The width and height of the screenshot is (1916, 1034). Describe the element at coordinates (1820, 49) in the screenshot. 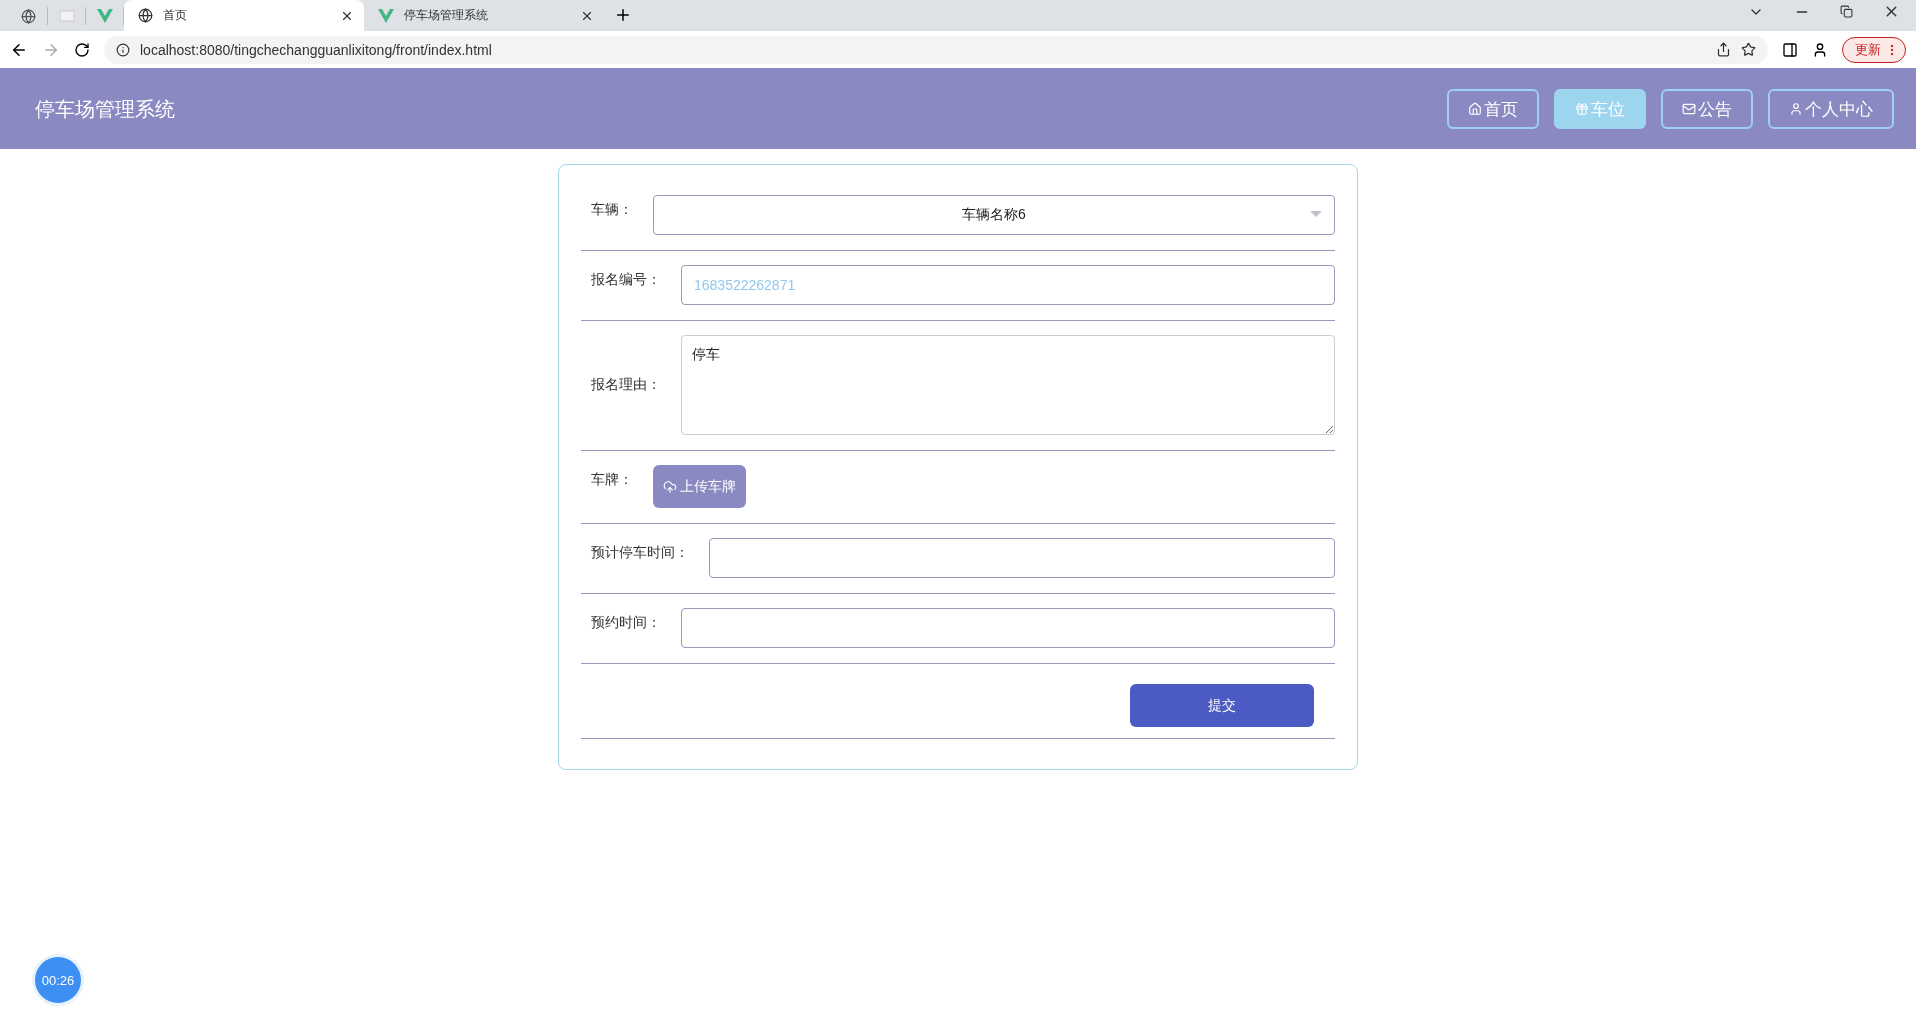

I see `profile-icon` at that location.